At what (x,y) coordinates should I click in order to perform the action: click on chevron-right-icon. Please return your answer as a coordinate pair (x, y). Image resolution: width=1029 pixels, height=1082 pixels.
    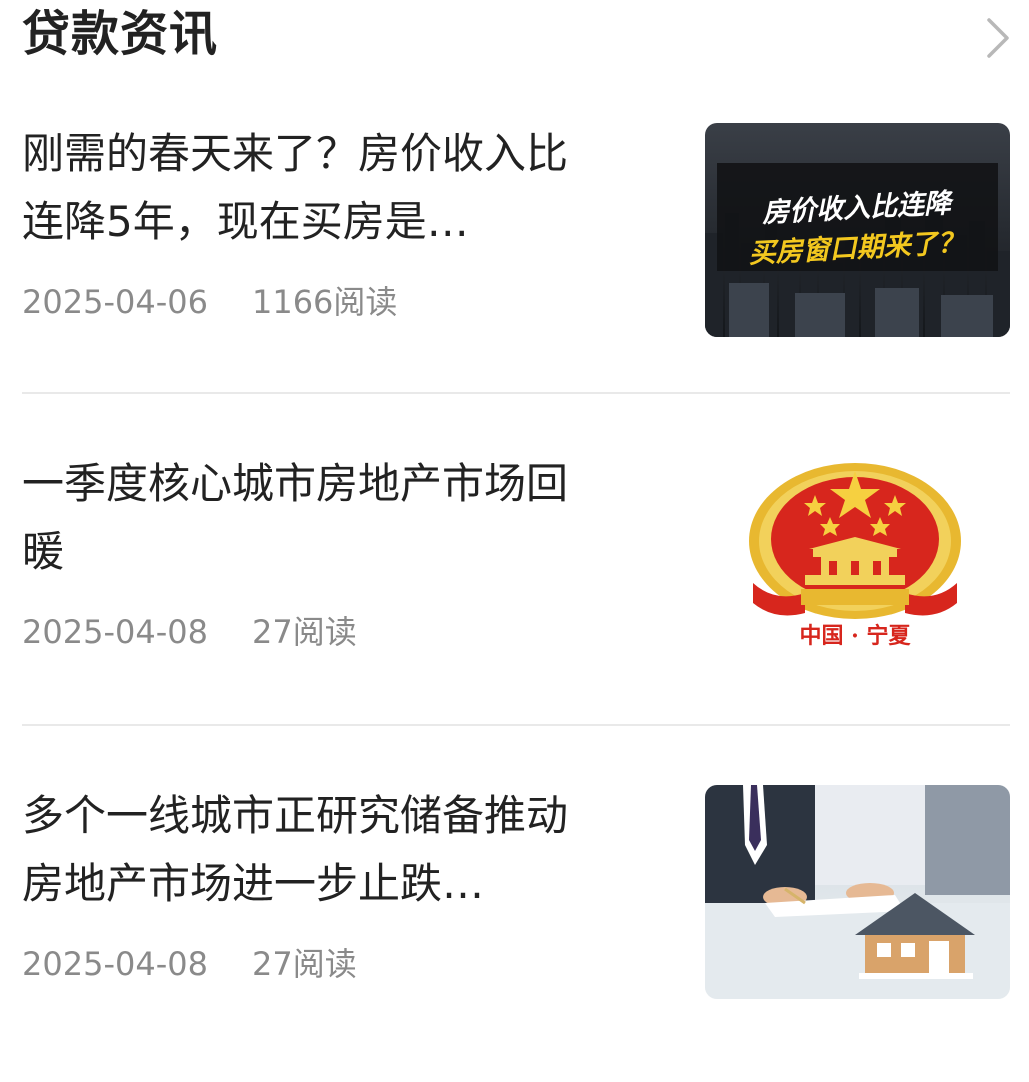
    Looking at the image, I should click on (997, 38).